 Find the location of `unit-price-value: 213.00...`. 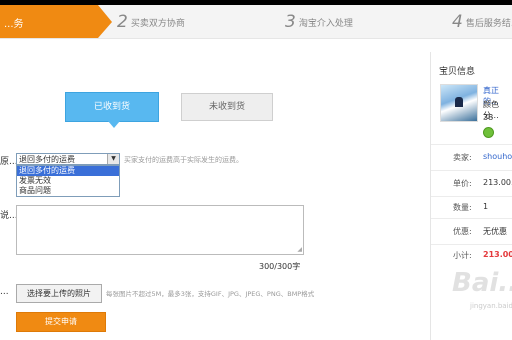

unit-price-value: 213.00... is located at coordinates (497, 182).